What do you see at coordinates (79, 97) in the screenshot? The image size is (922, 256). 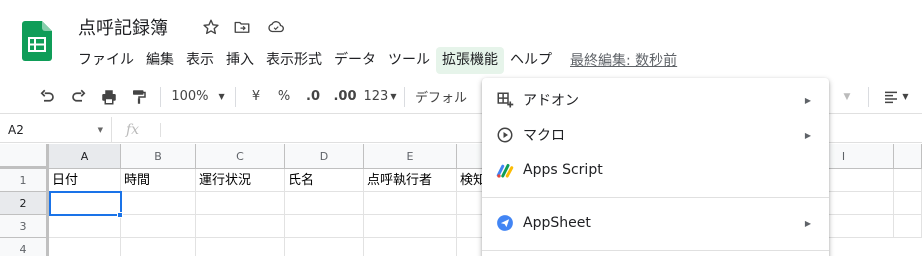 I see `redo-icon` at bounding box center [79, 97].